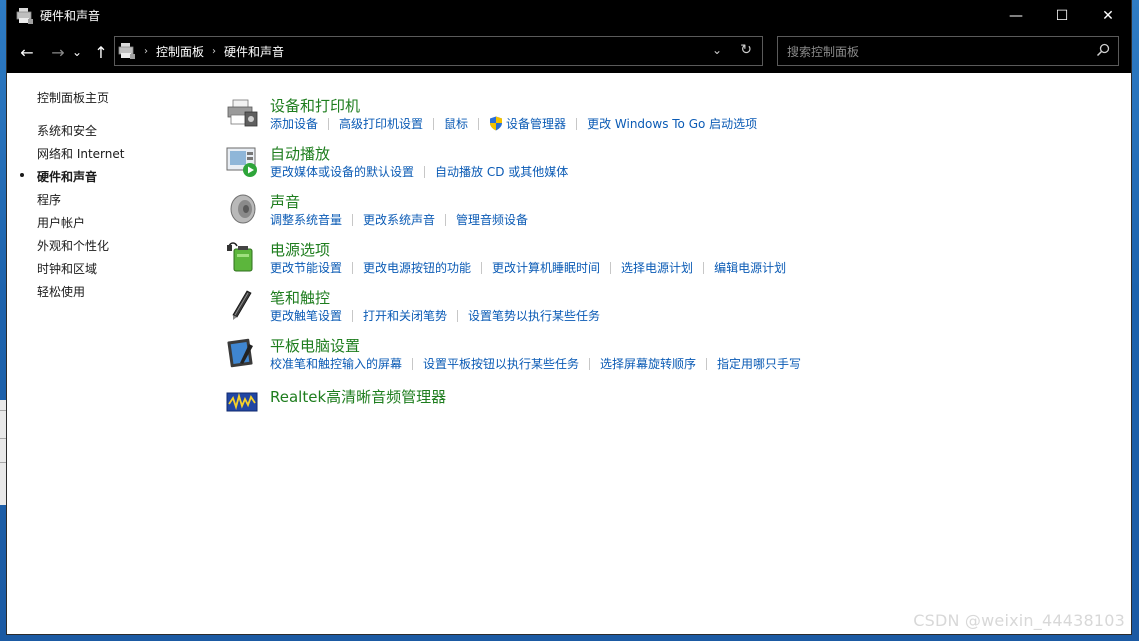  Describe the element at coordinates (336, 363) in the screenshot. I see `link-calibrate-screen: 校准笔和触控输入的屏幕` at that location.